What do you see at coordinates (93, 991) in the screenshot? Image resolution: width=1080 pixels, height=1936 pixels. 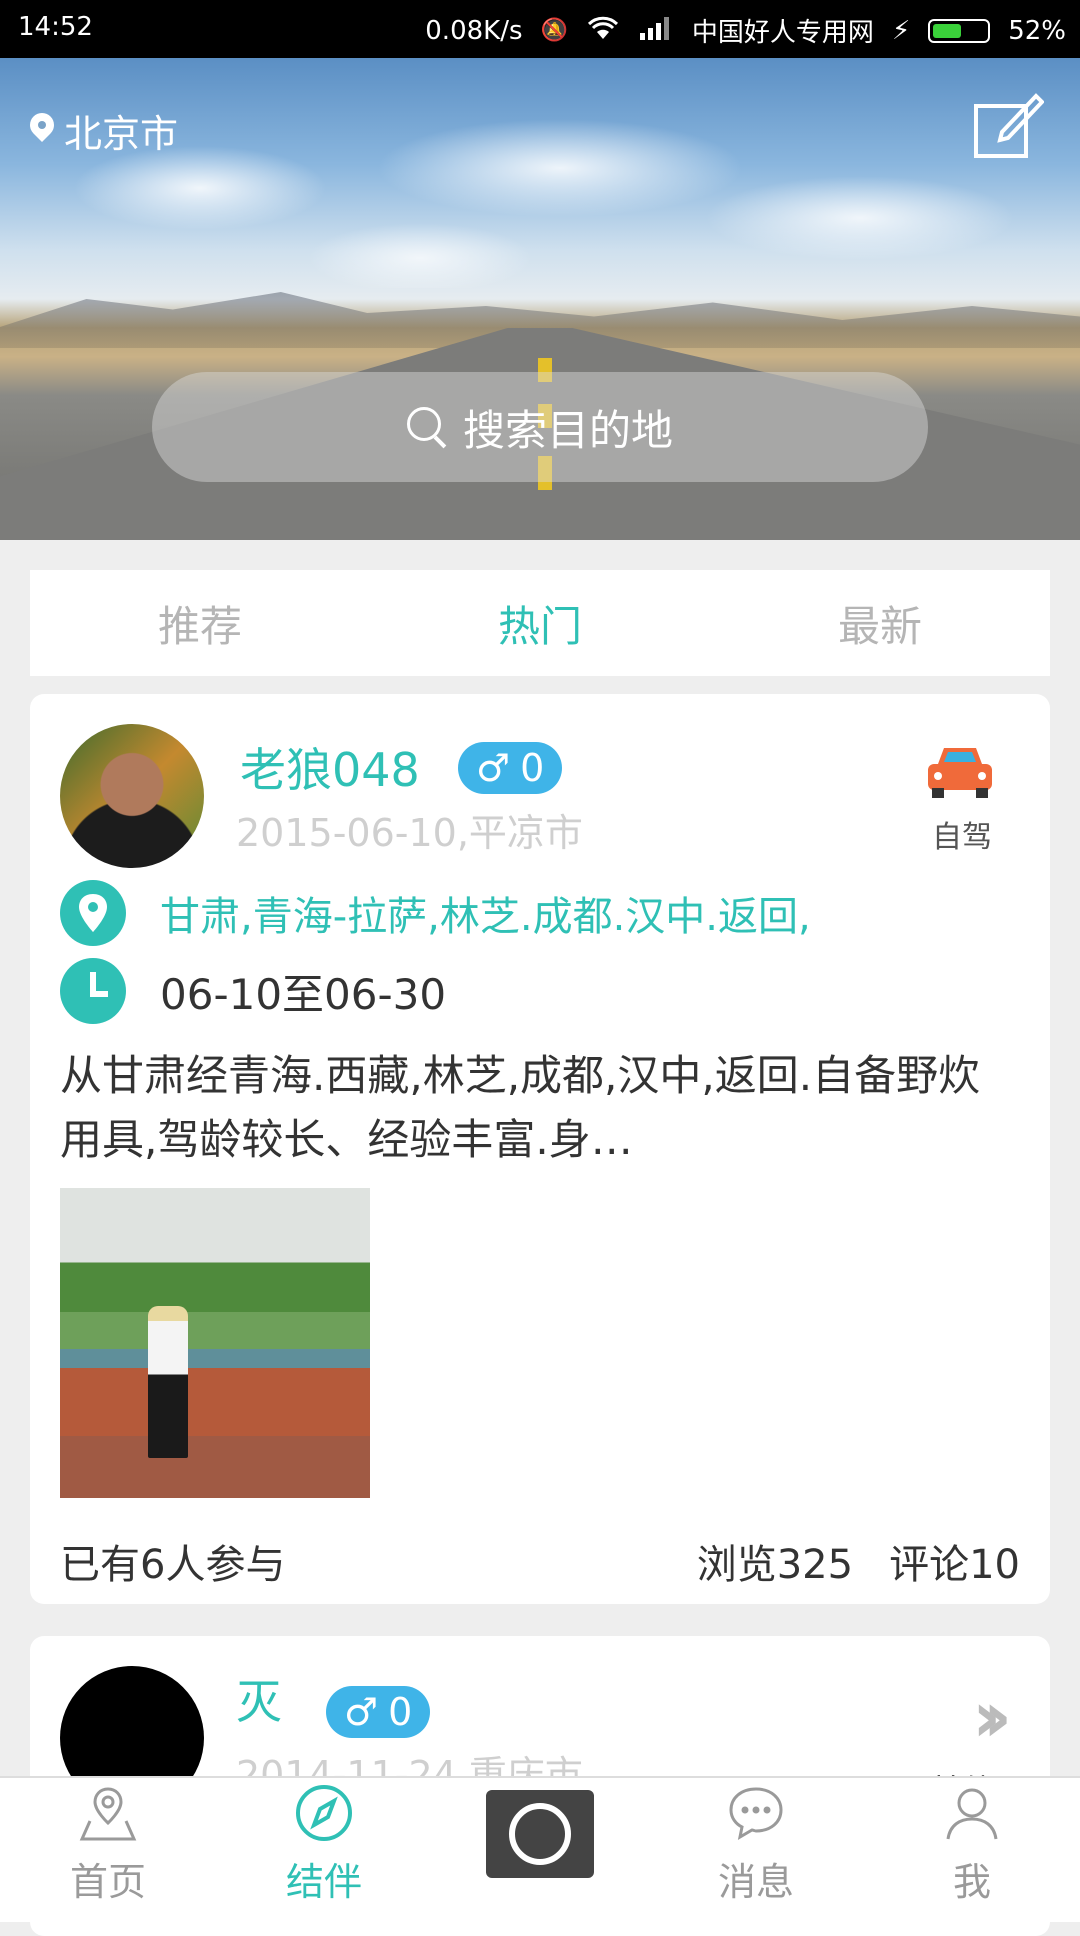 I see `clock-icon` at bounding box center [93, 991].